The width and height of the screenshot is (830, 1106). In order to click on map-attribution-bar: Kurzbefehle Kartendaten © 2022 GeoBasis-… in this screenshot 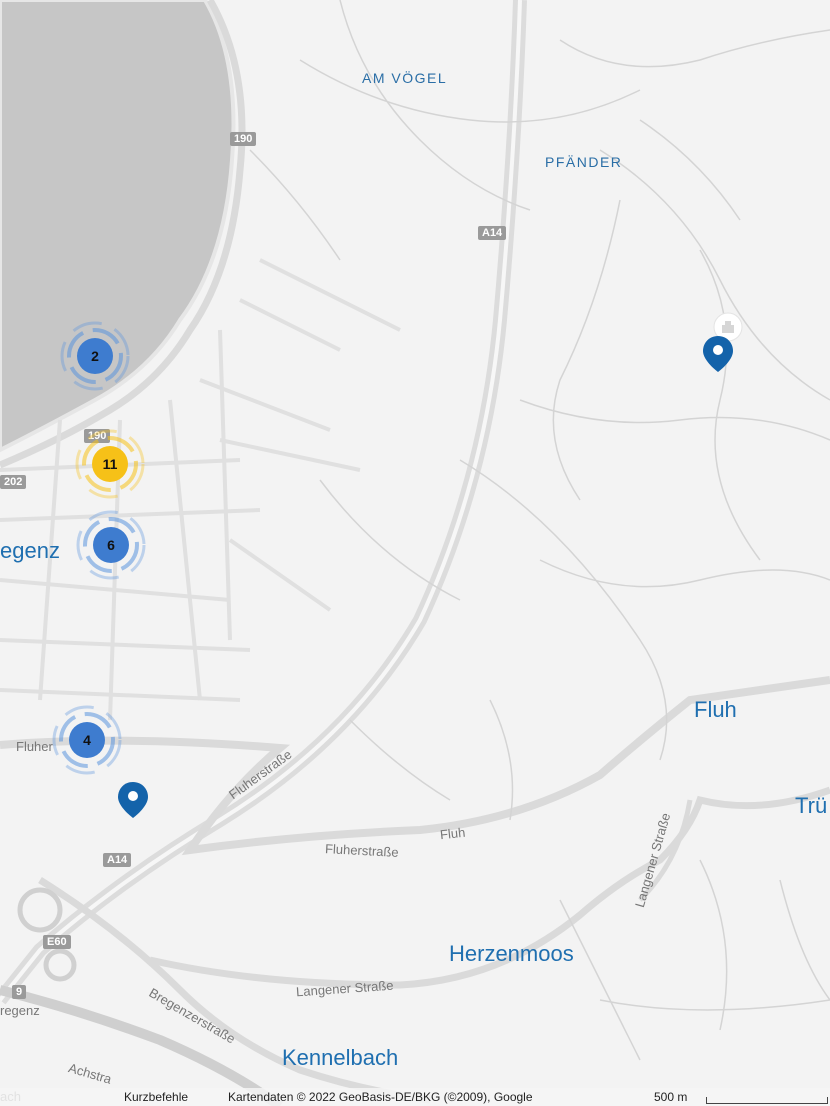, I will do `click(415, 1097)`.